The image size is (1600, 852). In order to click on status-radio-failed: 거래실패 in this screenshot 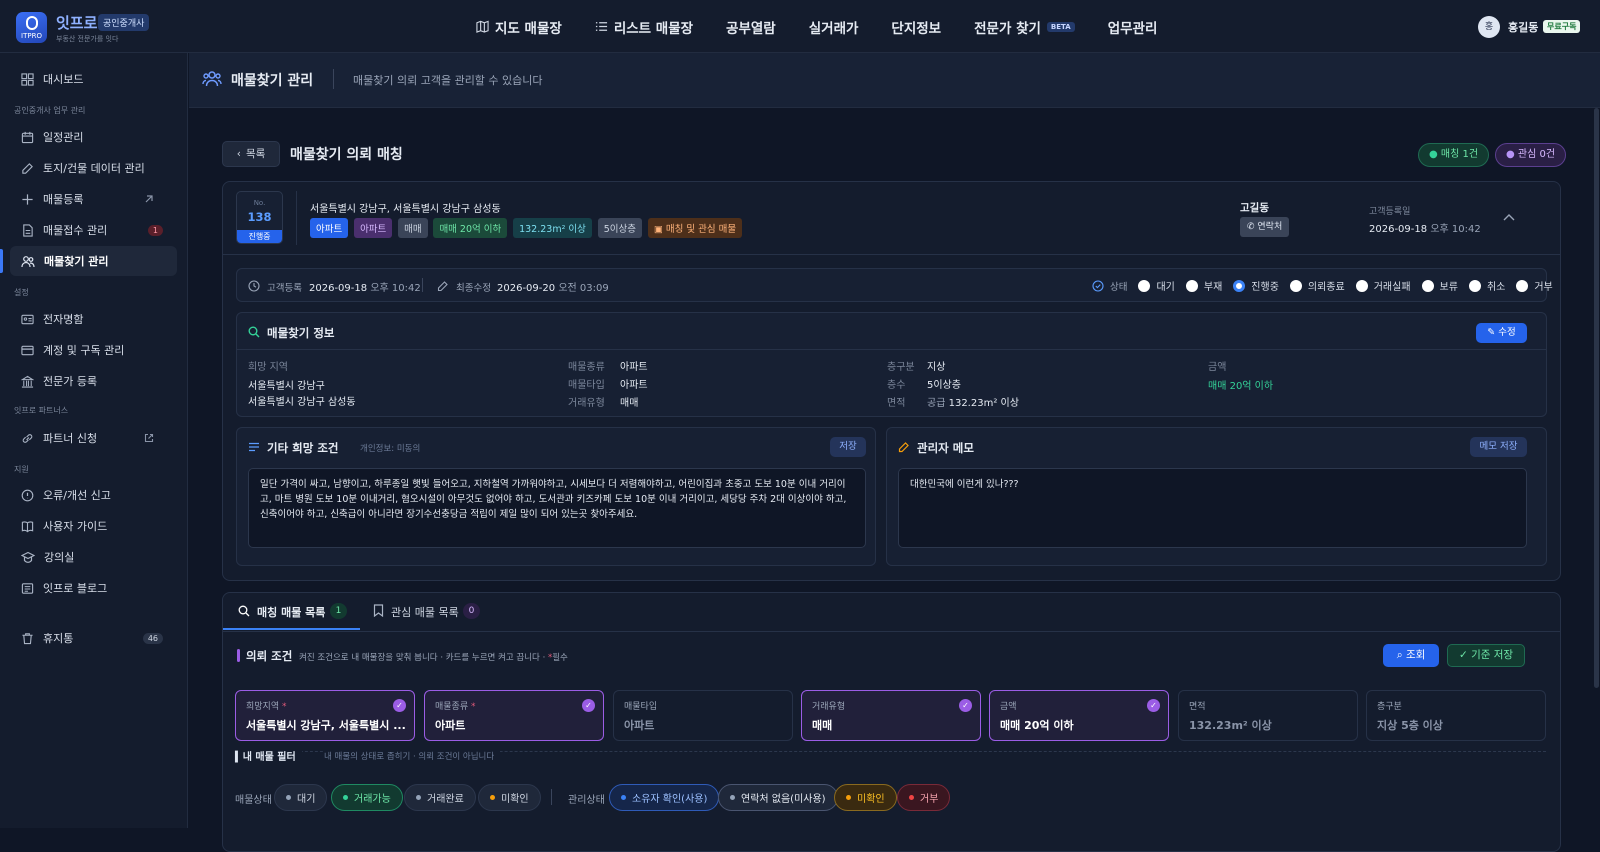, I will do `click(1383, 285)`.